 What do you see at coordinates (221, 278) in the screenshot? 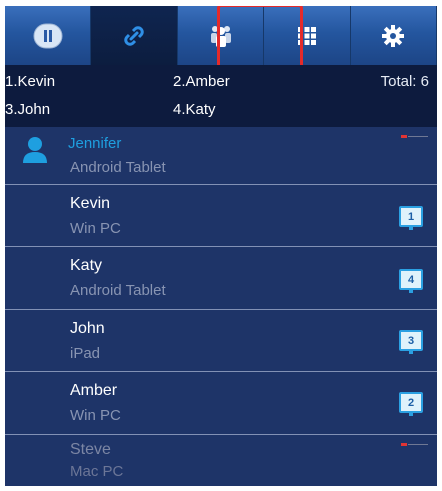
I see `user-row-katy: Katy Android Tablet 4` at bounding box center [221, 278].